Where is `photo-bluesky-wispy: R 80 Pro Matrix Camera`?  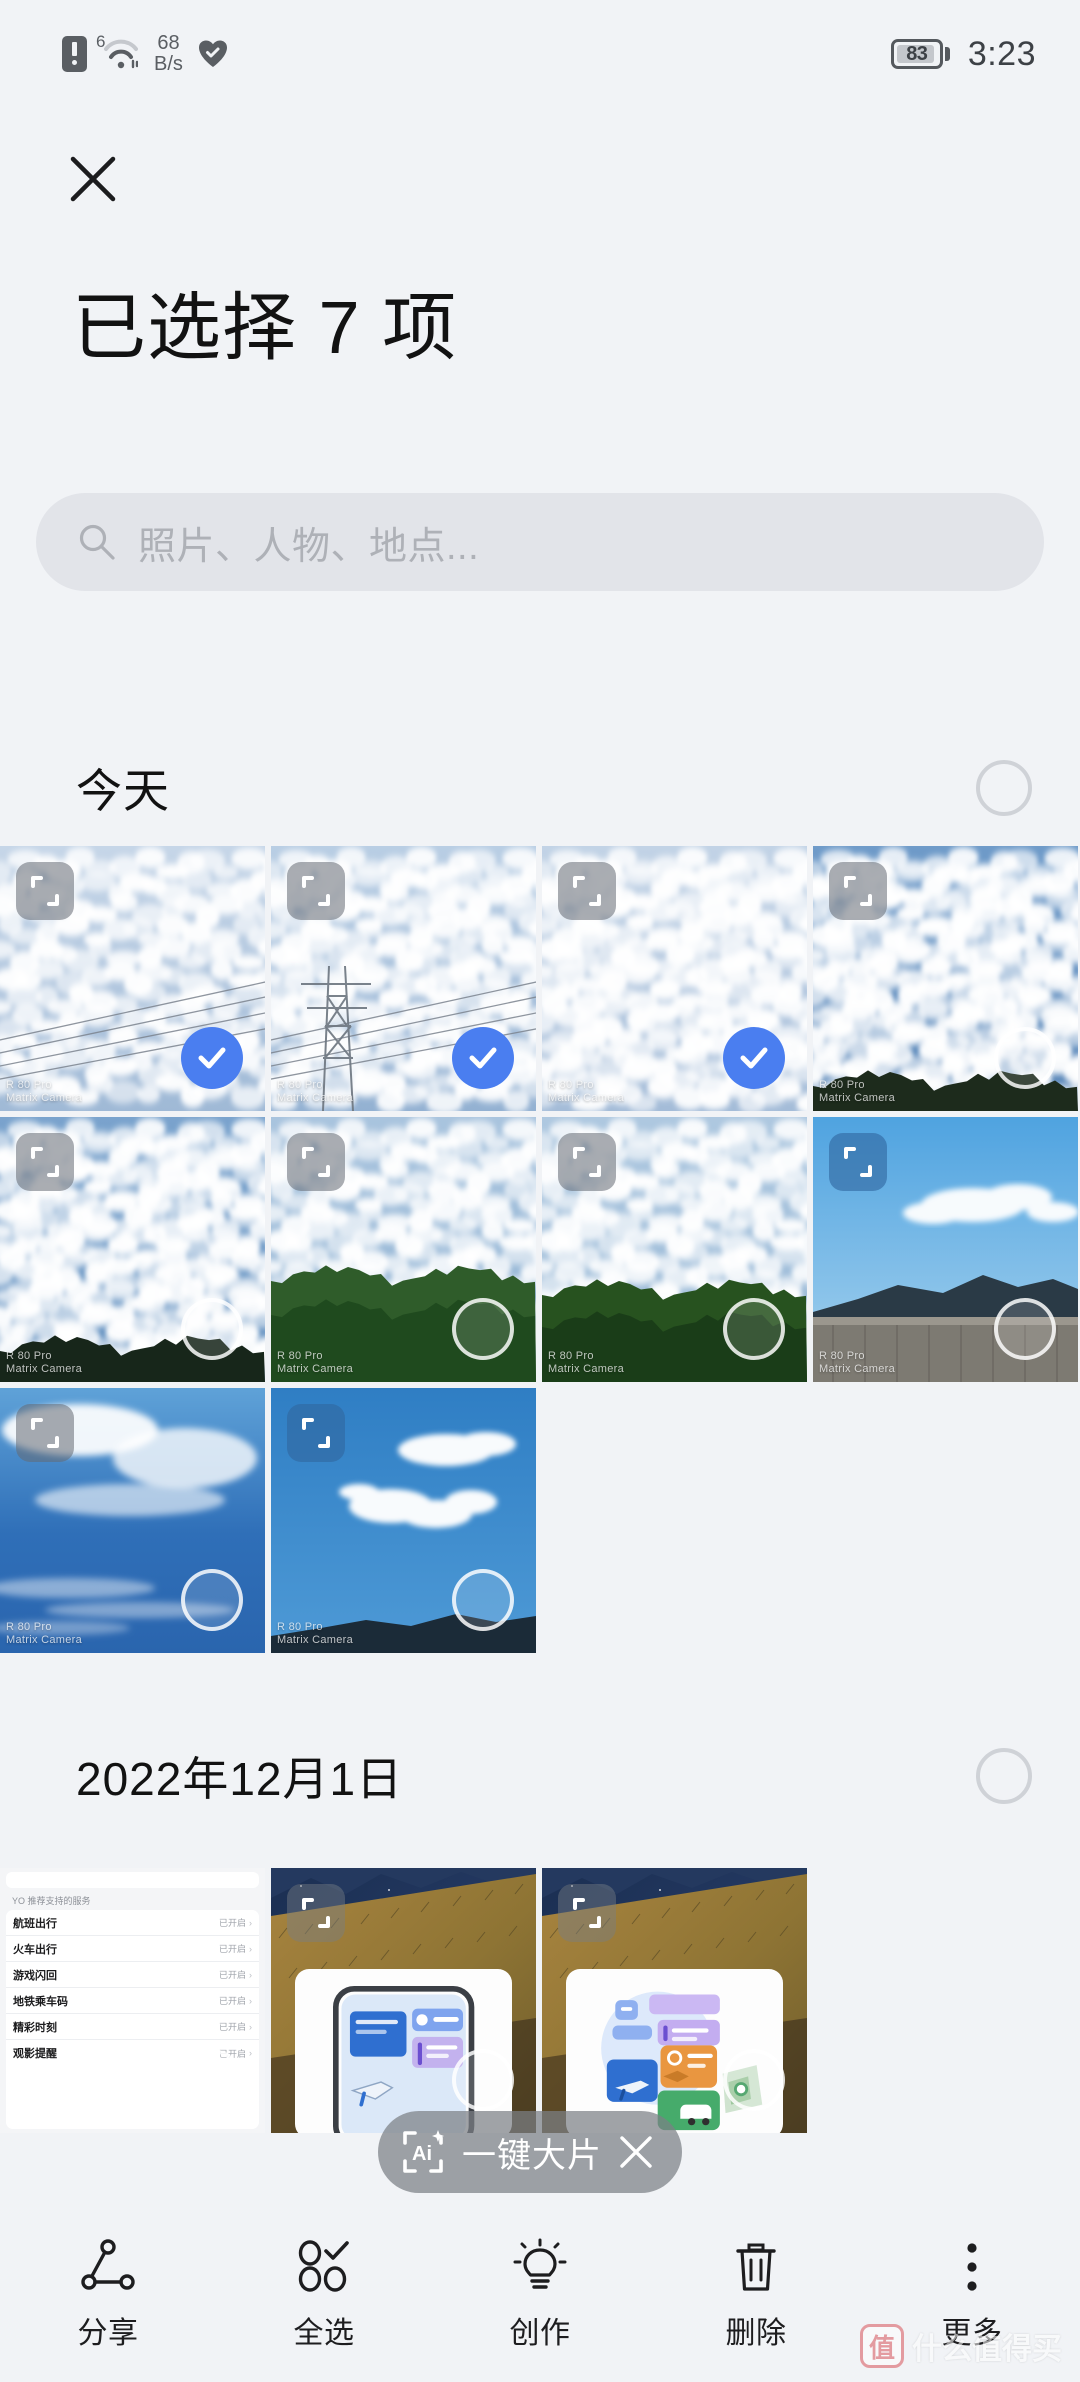 photo-bluesky-wispy: R 80 Pro Matrix Camera is located at coordinates (132, 1520).